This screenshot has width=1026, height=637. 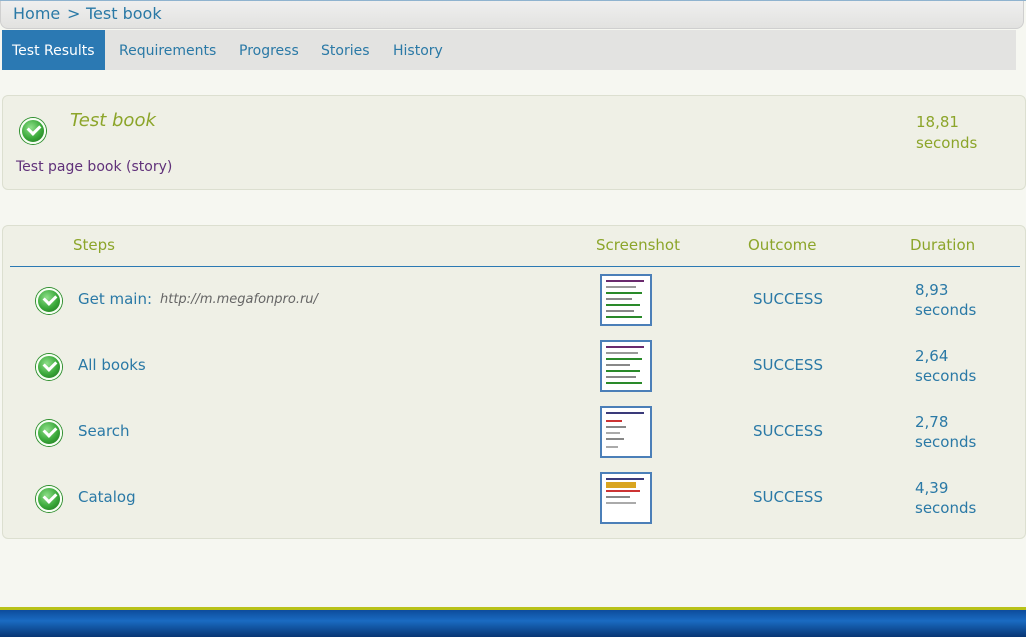 I want to click on story-link: Test page book (story), so click(x=94, y=167).